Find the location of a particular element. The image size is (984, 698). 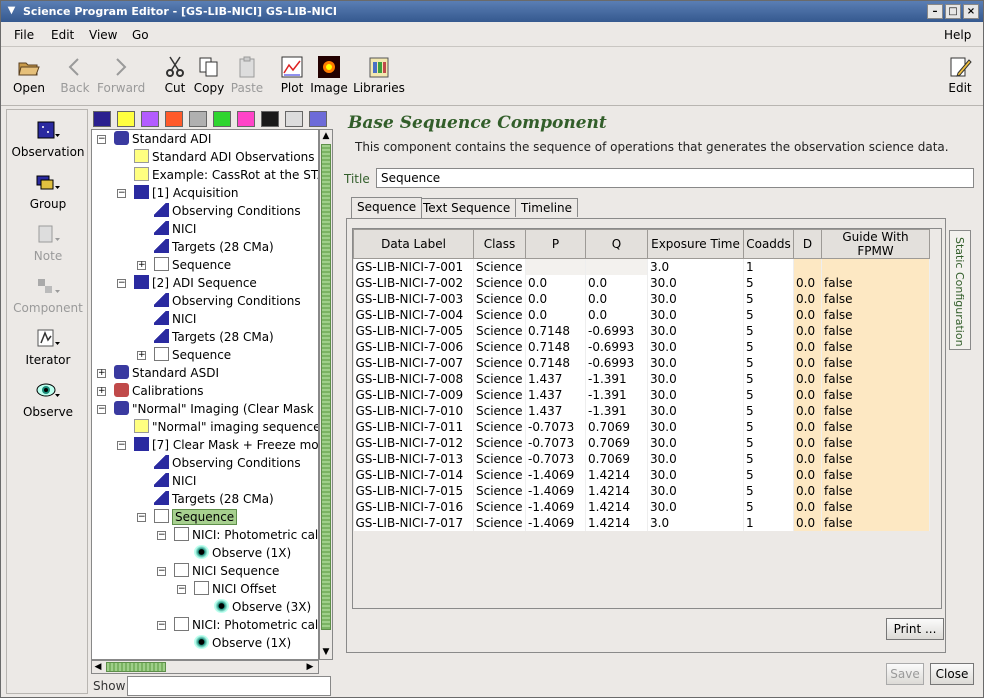

tree-node: − [7] Clear Mask + Freeze mo is located at coordinates (217, 445).